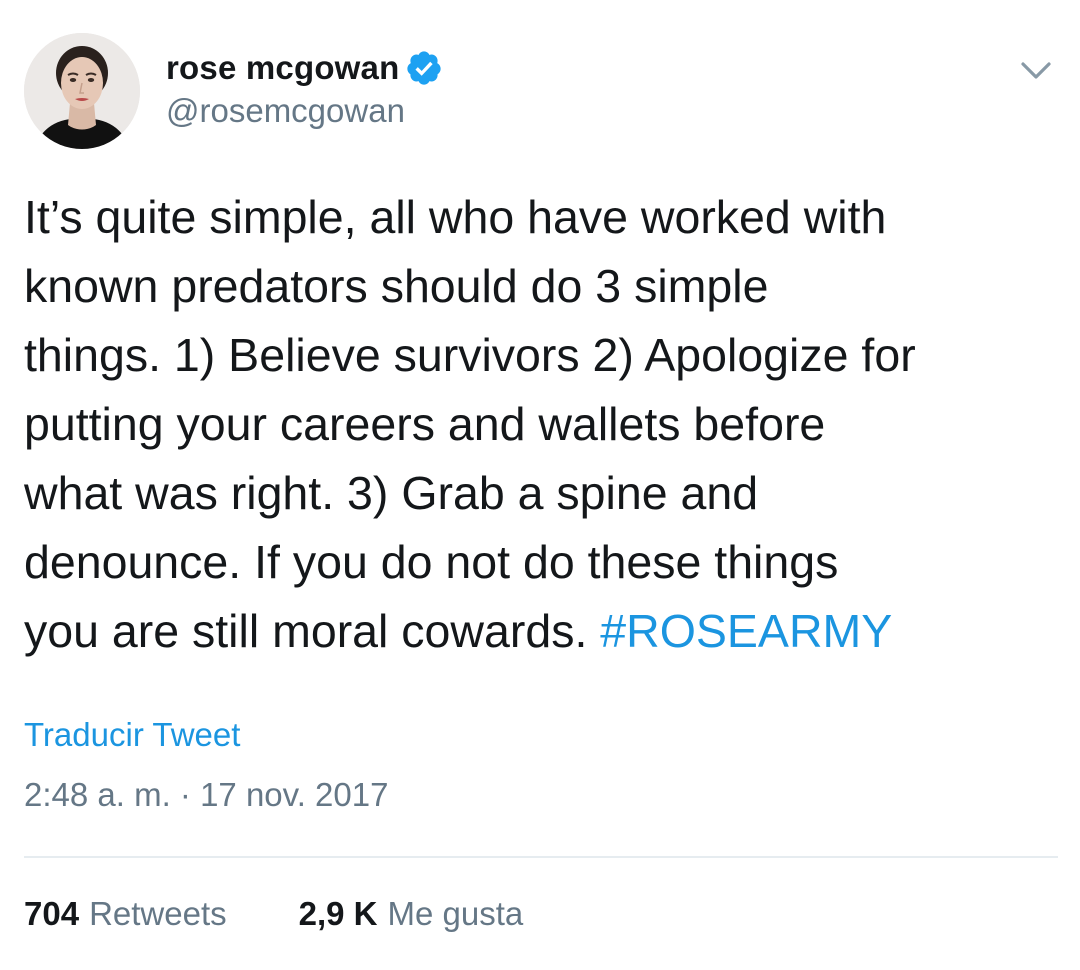 The width and height of the screenshot is (1080, 970). Describe the element at coordinates (52, 913) in the screenshot. I see `retweets-count: 704` at that location.